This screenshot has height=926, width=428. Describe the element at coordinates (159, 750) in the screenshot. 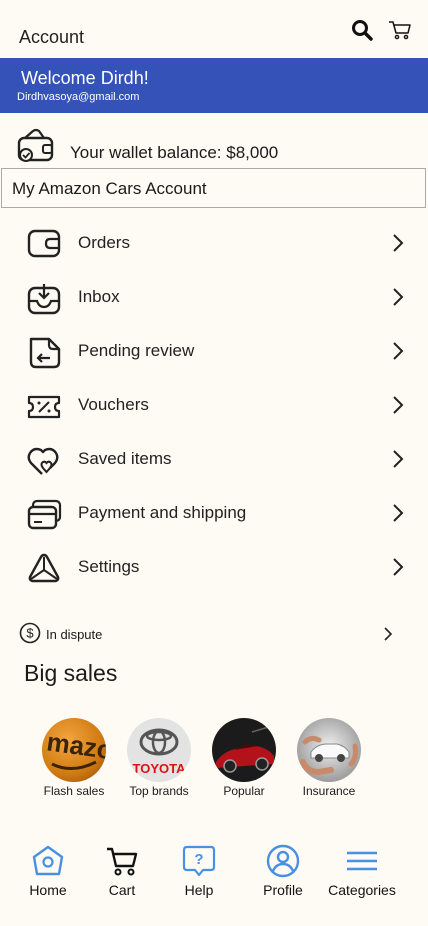

I see `top-brands-image: TOYOTA` at that location.